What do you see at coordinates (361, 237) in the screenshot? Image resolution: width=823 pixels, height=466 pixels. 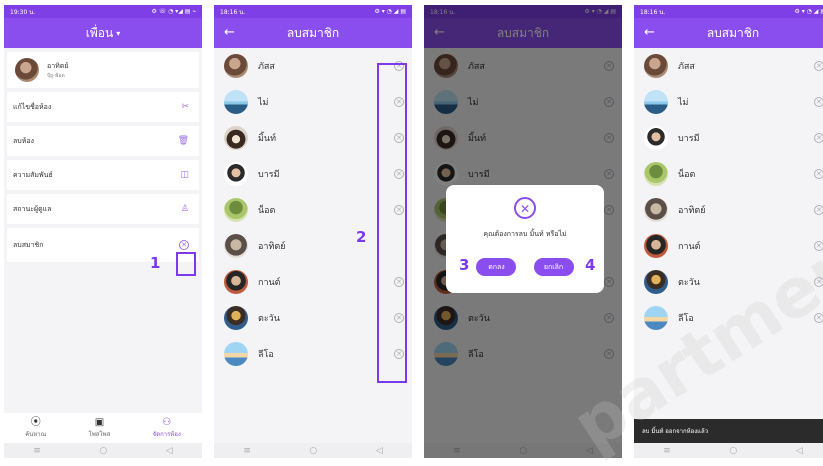 I see `annotation-number-2: 2` at bounding box center [361, 237].